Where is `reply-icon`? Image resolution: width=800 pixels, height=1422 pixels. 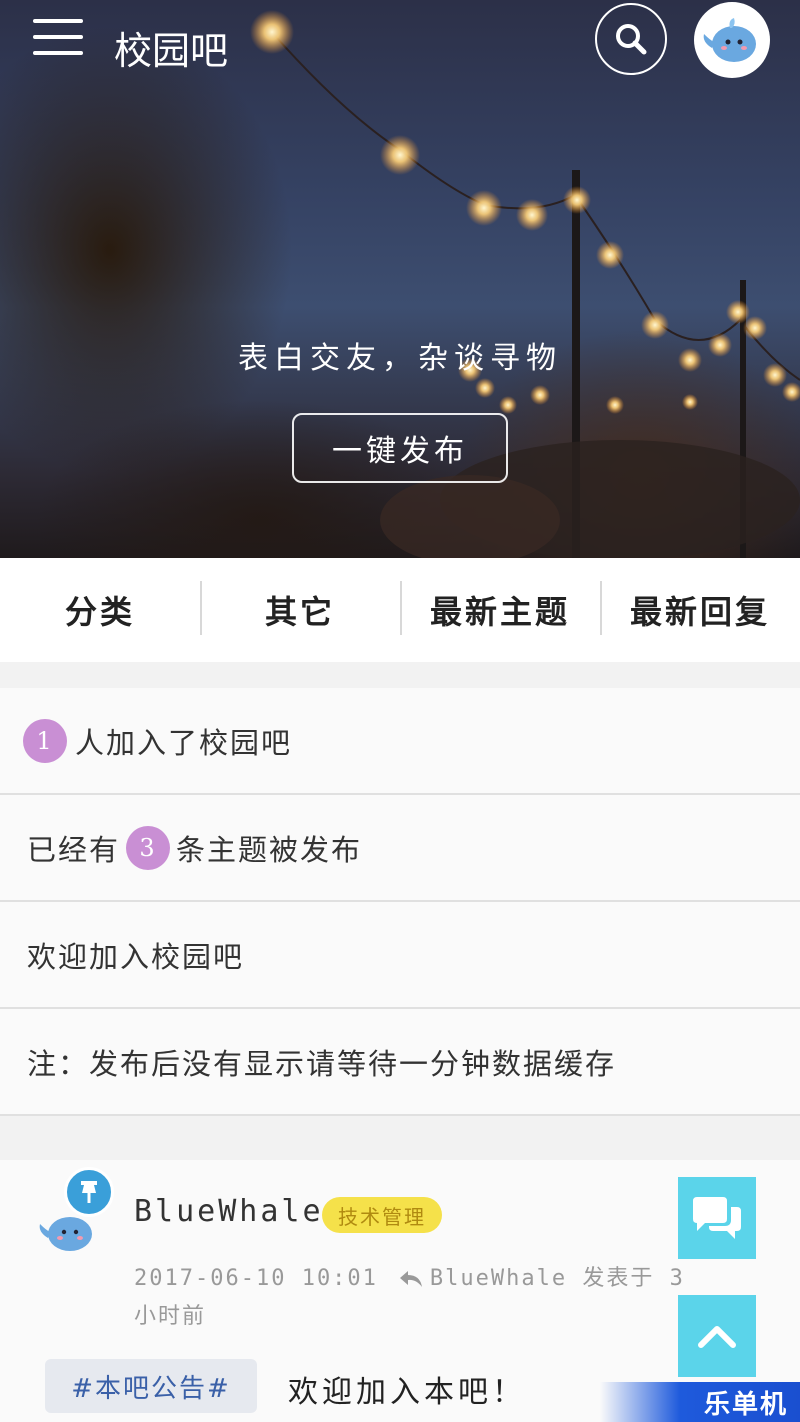 reply-icon is located at coordinates (410, 1279).